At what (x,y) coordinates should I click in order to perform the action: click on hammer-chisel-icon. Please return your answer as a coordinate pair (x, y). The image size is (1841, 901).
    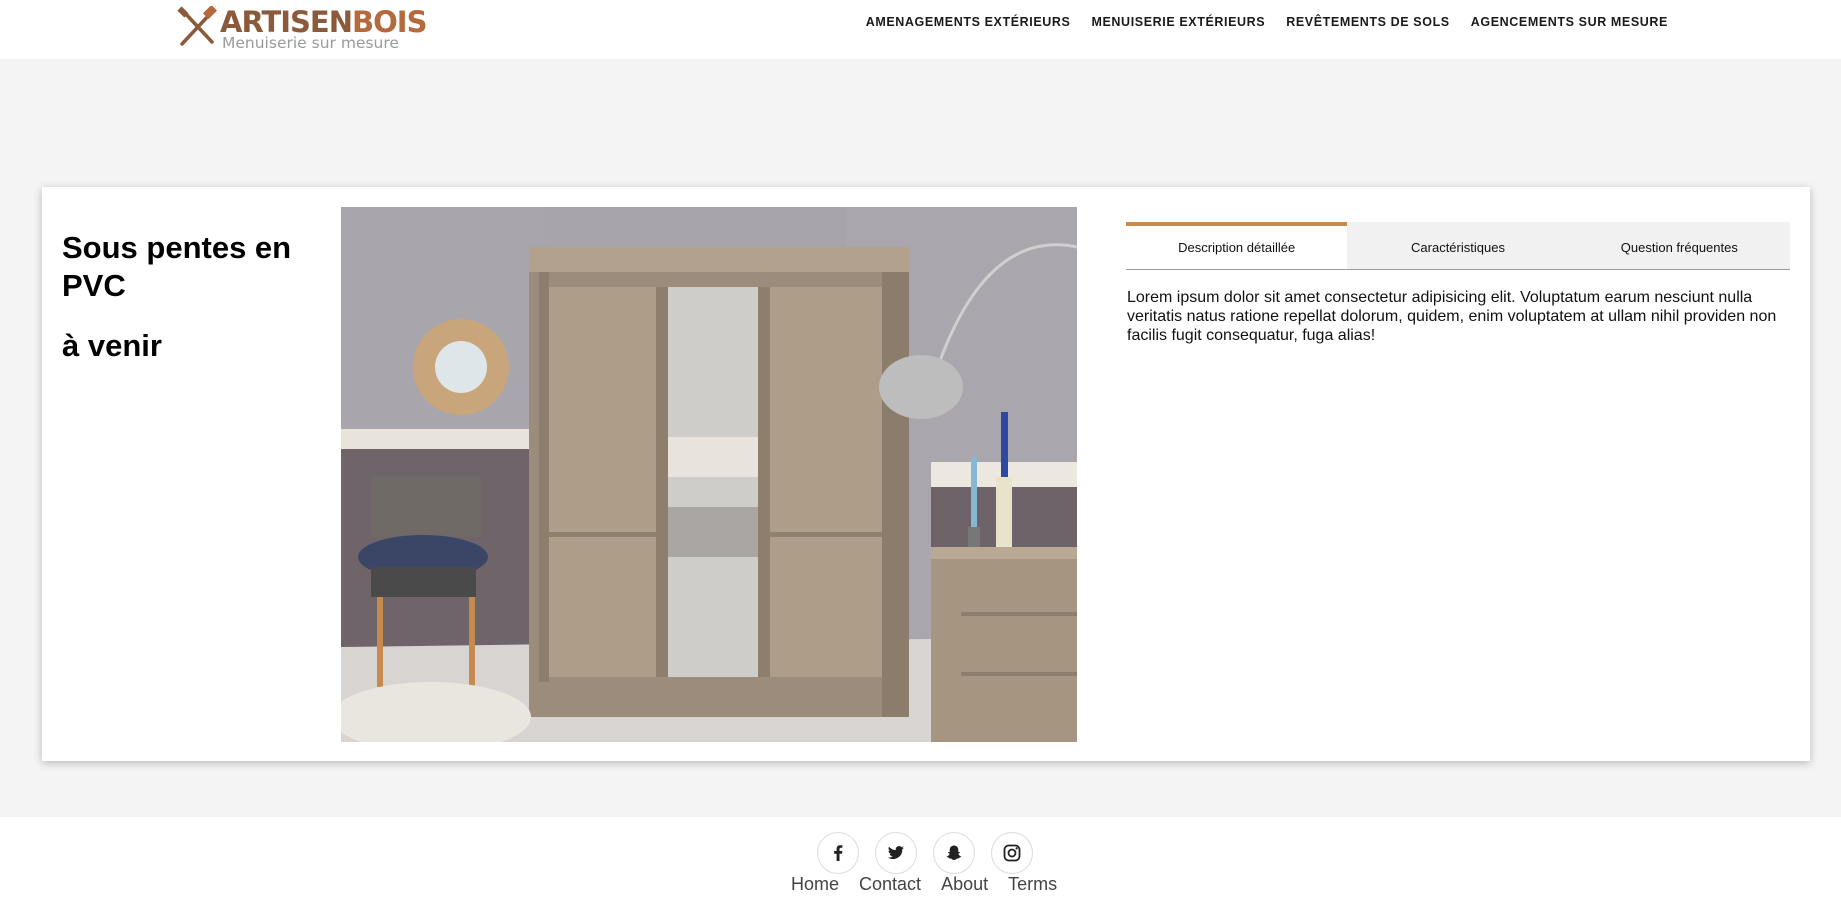
    Looking at the image, I should click on (197, 26).